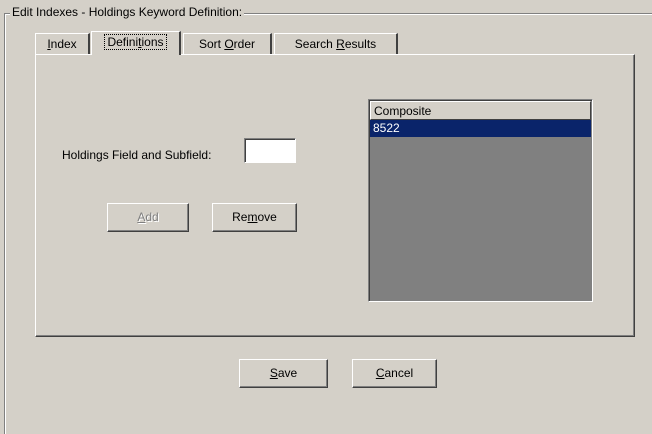 The height and width of the screenshot is (434, 652). I want to click on tab-label: Definitions, so click(135, 42).